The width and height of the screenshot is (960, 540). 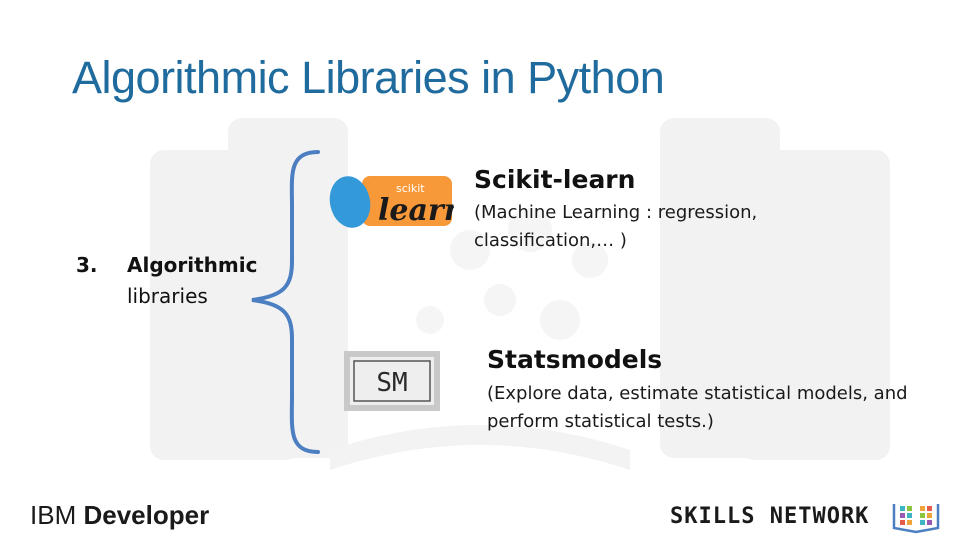 I want to click on scikit-learn-name: Scikit-learn, so click(x=555, y=179).